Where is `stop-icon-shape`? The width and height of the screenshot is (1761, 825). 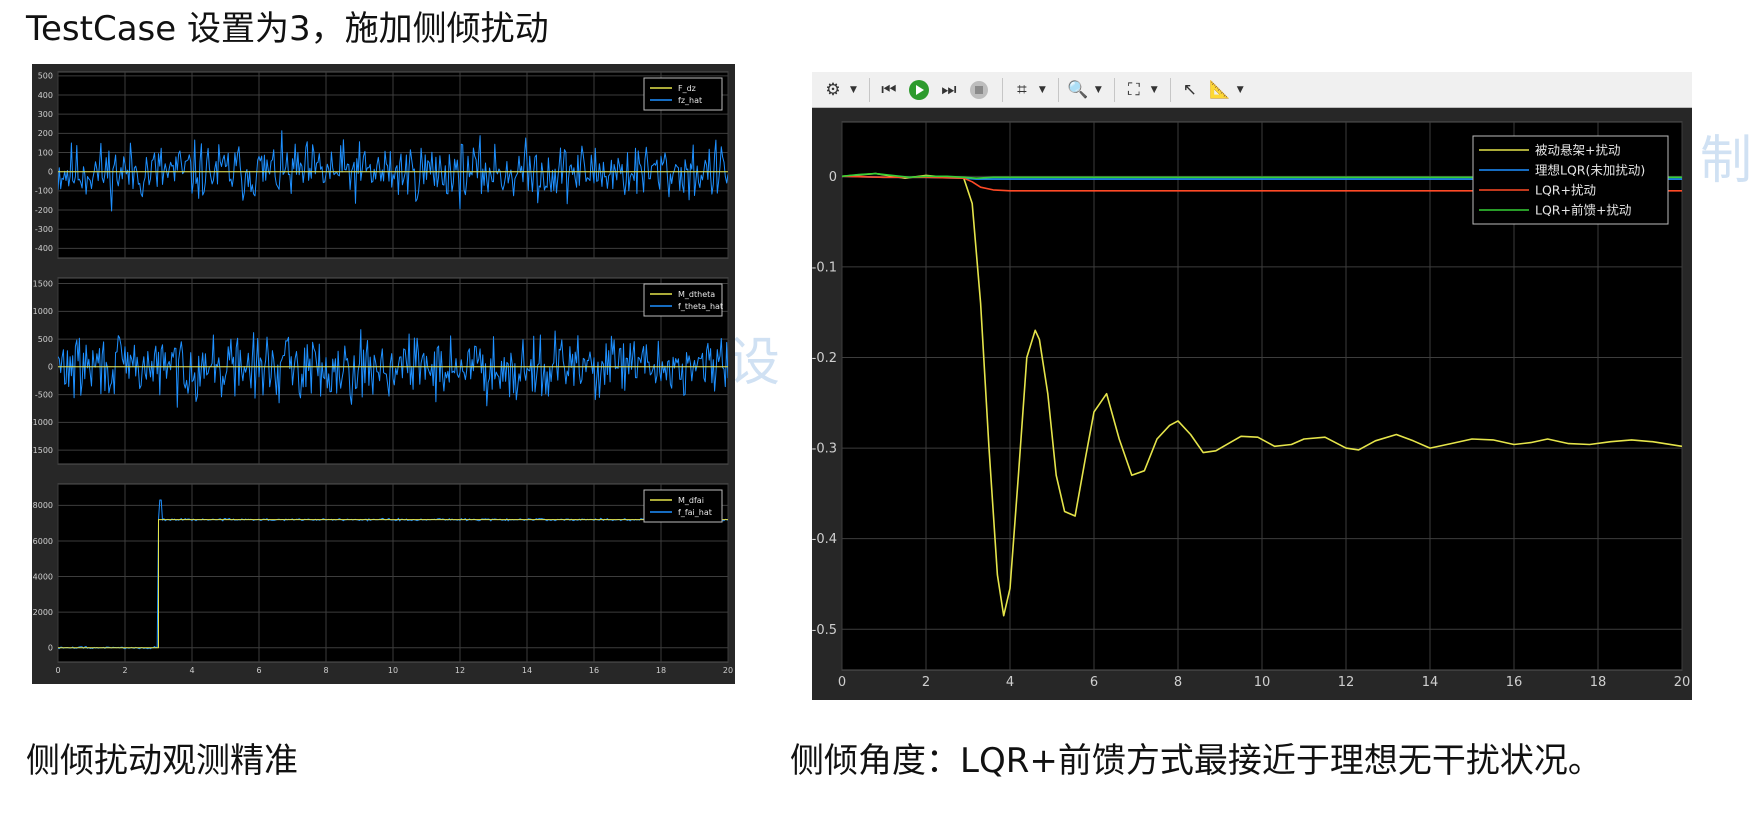
stop-icon-shape is located at coordinates (978, 89).